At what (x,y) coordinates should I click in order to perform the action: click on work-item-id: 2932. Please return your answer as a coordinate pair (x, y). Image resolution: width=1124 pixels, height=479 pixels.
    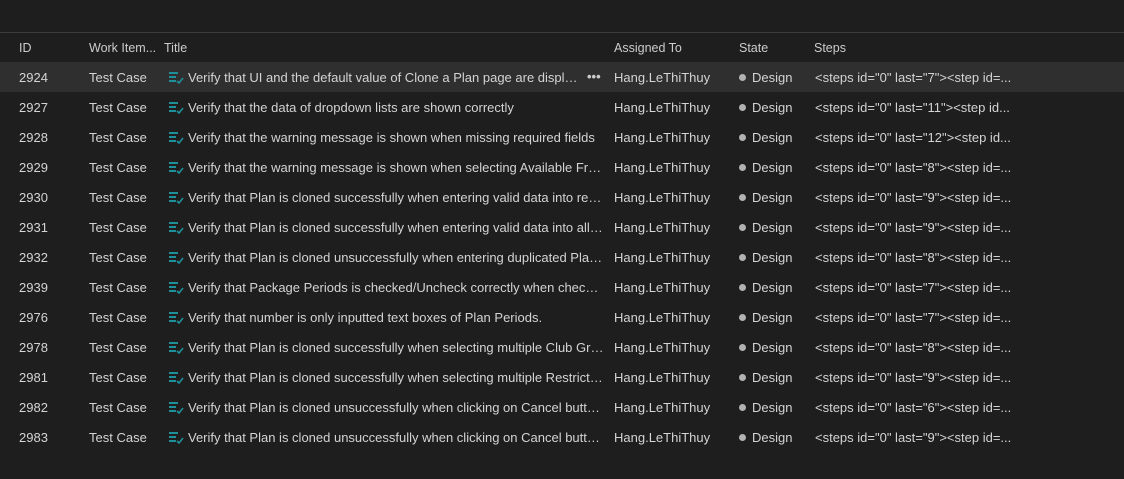
    Looking at the image, I should click on (33, 257).